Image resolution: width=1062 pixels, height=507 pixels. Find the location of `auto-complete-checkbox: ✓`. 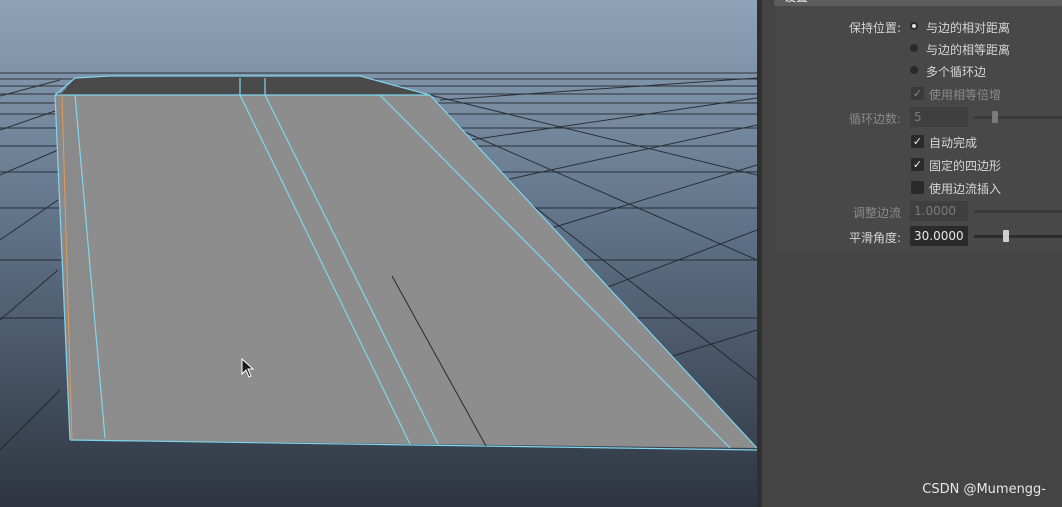

auto-complete-checkbox: ✓ is located at coordinates (917, 141).